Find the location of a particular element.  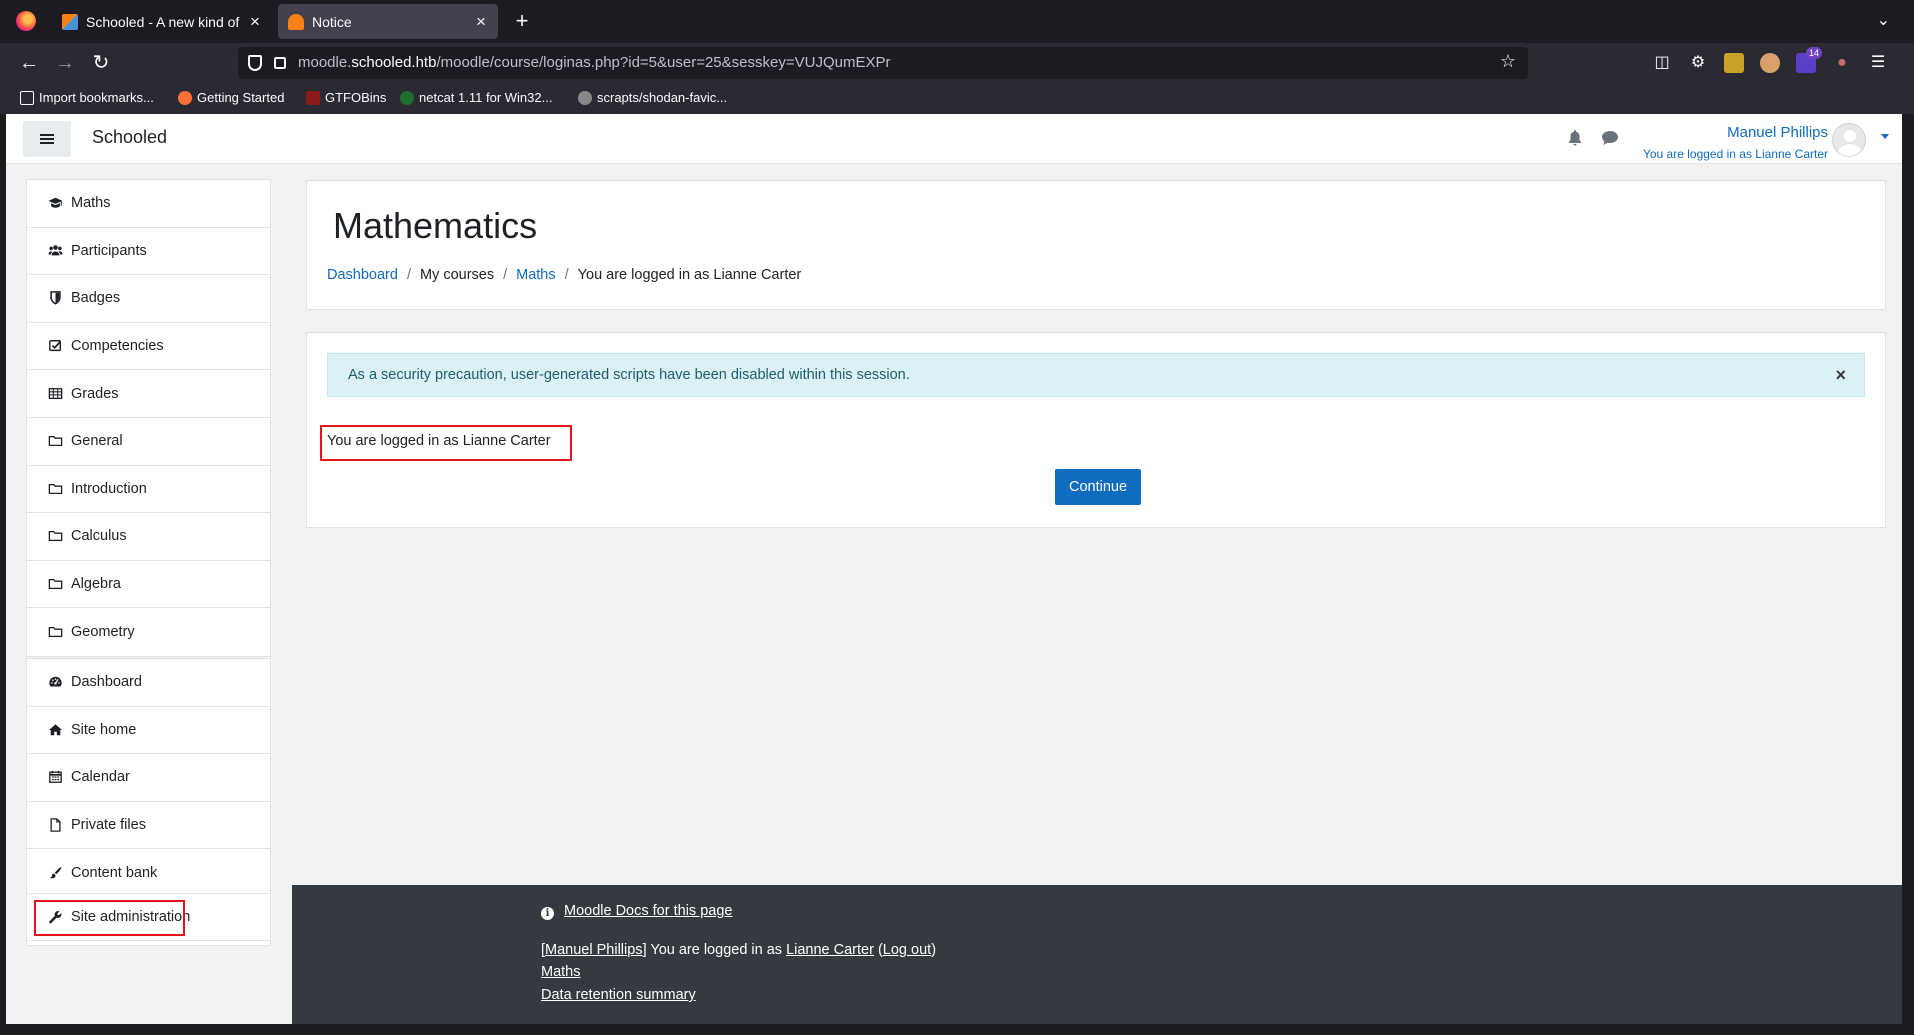

sidebar-item-label: Participants is located at coordinates (109, 250).